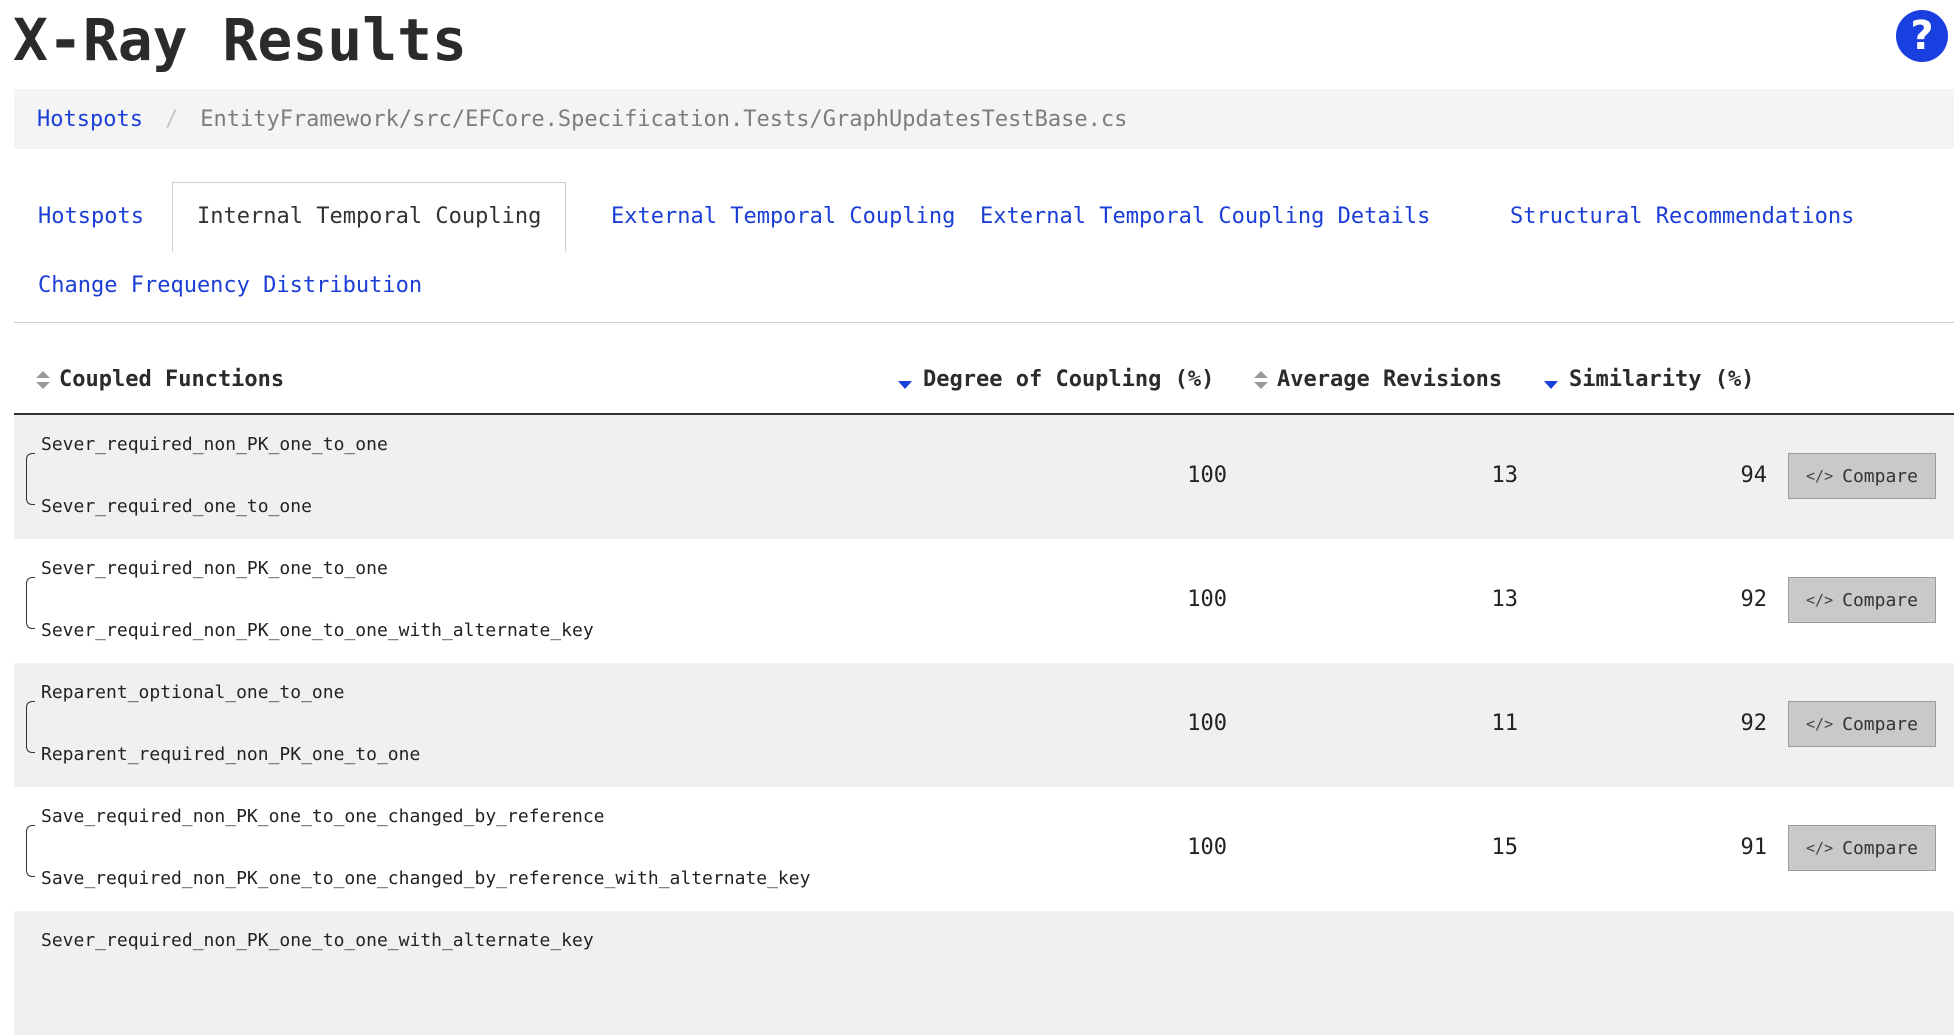 The height and width of the screenshot is (1035, 1954). What do you see at coordinates (1682, 217) in the screenshot?
I see `tab-structural-recommendations: Structural Recommendations` at bounding box center [1682, 217].